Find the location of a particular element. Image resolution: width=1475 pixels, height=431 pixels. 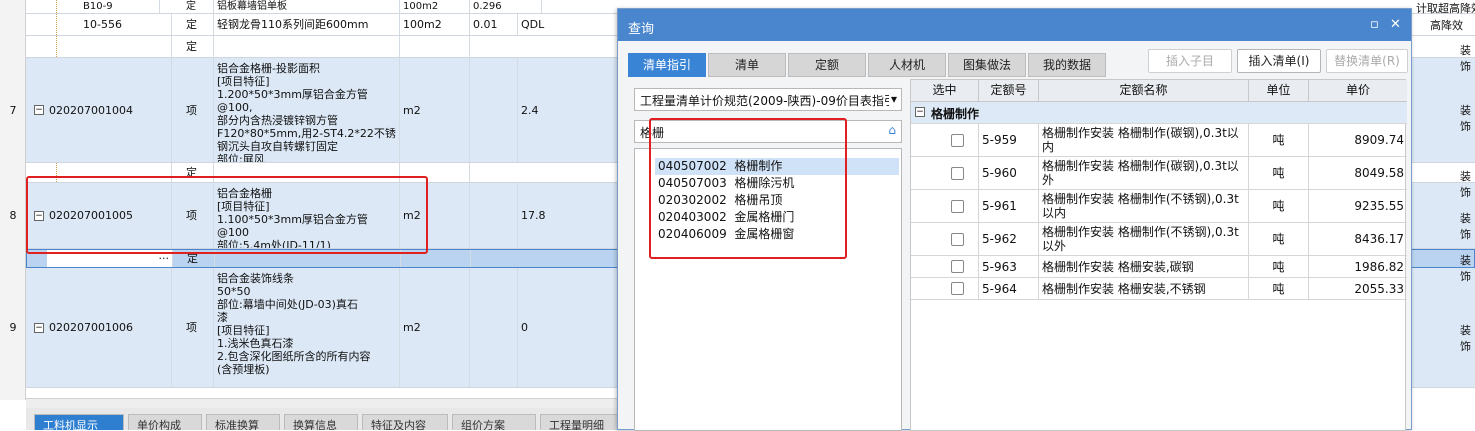

row-number: 7 is located at coordinates (13, 110).